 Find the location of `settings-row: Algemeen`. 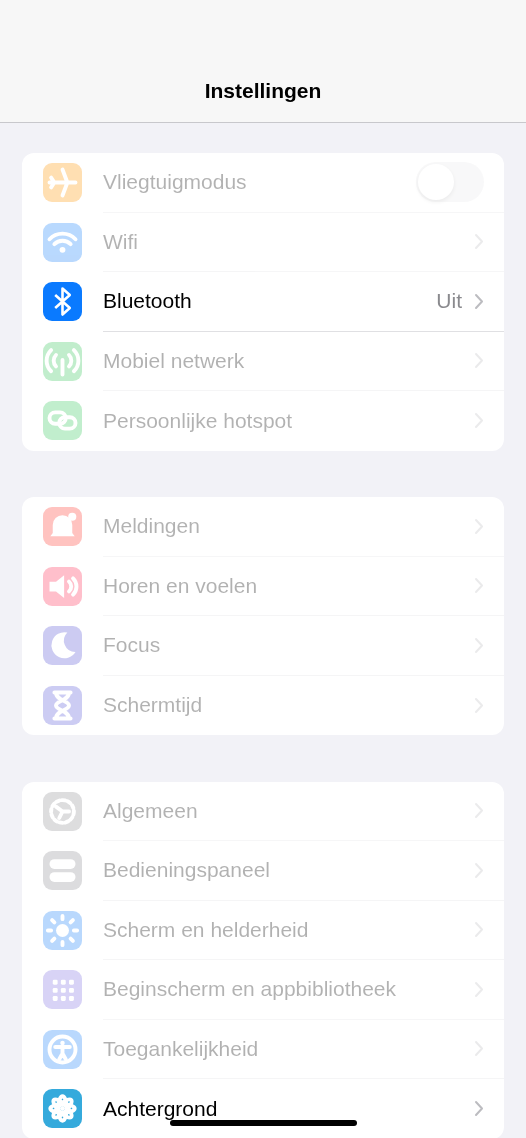

settings-row: Algemeen is located at coordinates (263, 811).